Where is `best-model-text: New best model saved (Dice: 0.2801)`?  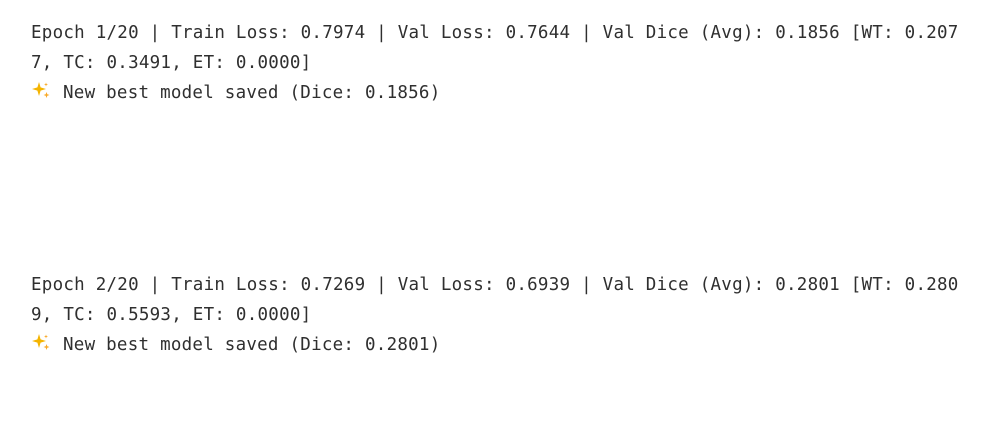 best-model-text: New best model saved (Dice: 0.2801) is located at coordinates (252, 345).